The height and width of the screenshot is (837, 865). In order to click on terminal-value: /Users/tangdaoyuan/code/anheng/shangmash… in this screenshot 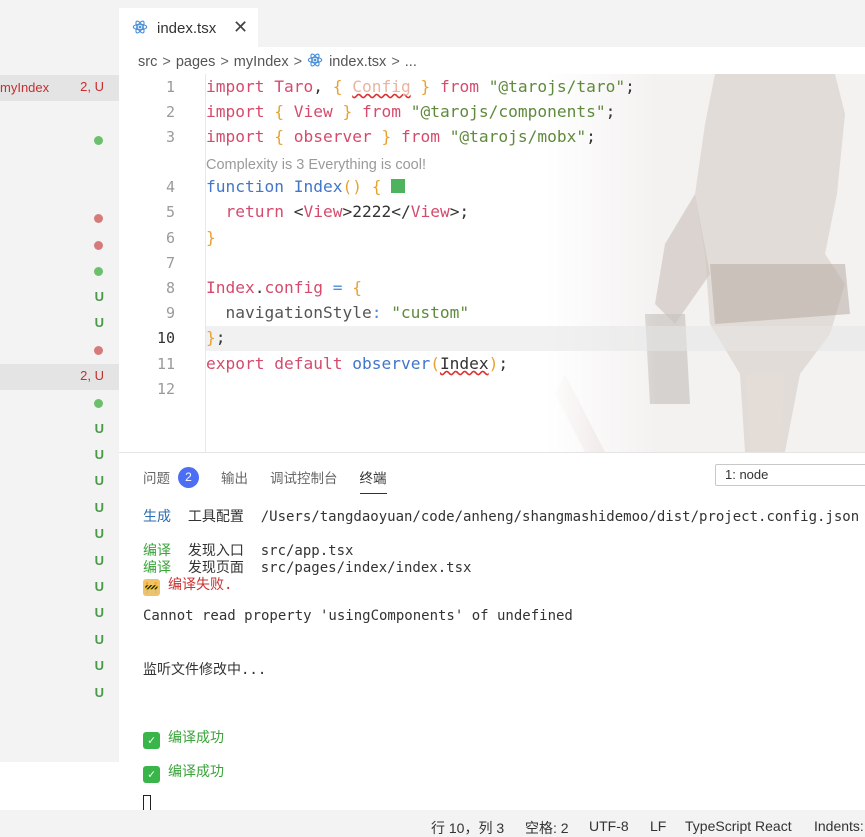, I will do `click(560, 517)`.